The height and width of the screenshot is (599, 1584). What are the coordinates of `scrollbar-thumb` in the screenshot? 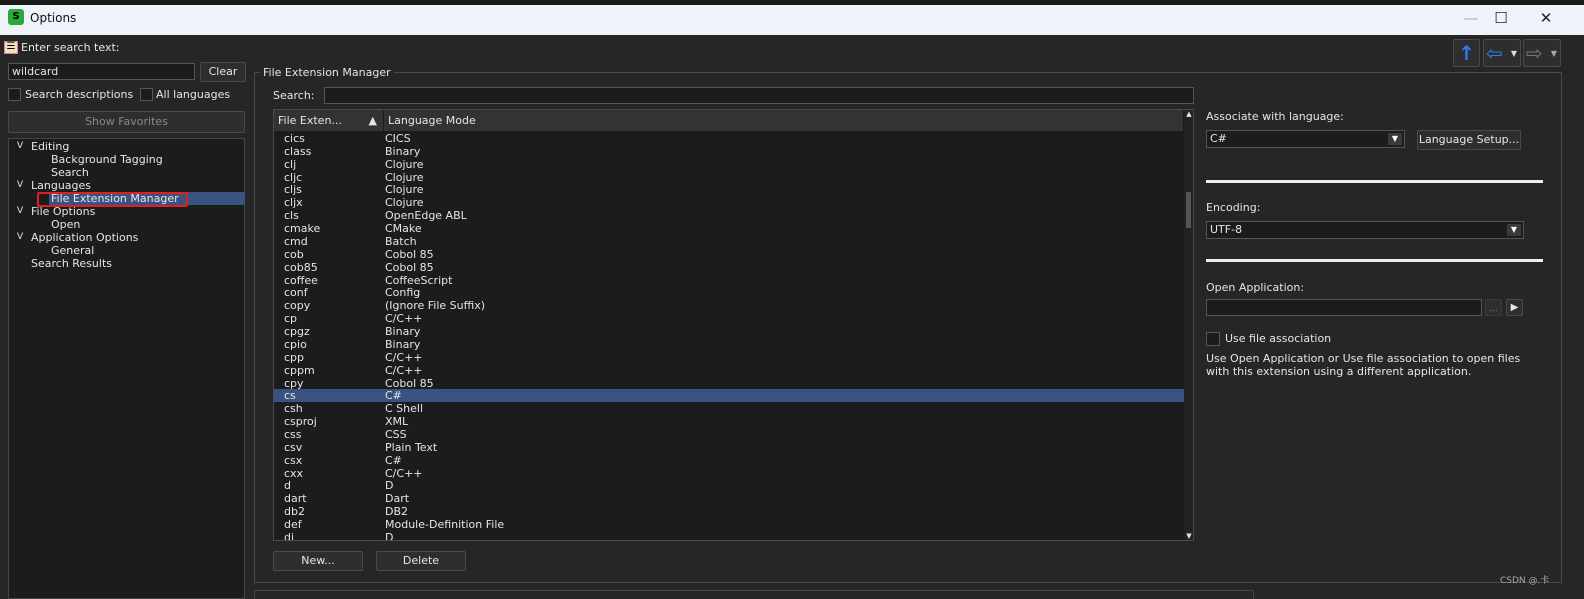 It's located at (1188, 210).